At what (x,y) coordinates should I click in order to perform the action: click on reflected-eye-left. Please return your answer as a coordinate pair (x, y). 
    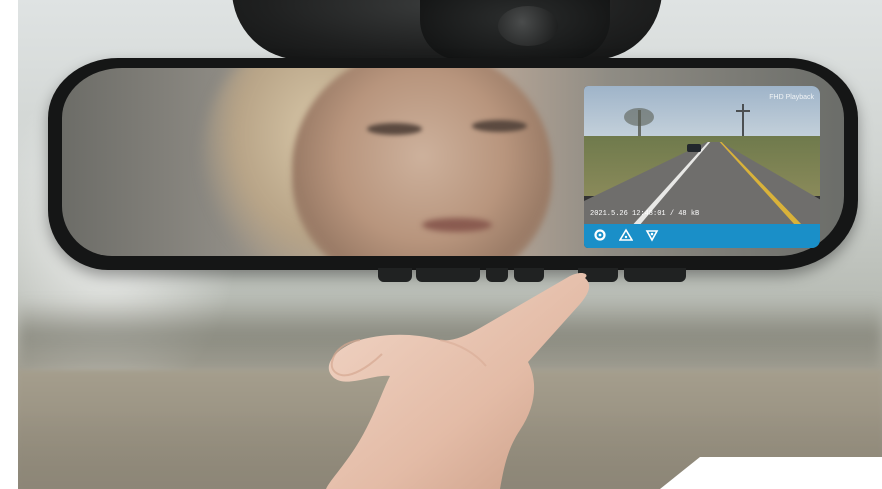
    Looking at the image, I should click on (394, 129).